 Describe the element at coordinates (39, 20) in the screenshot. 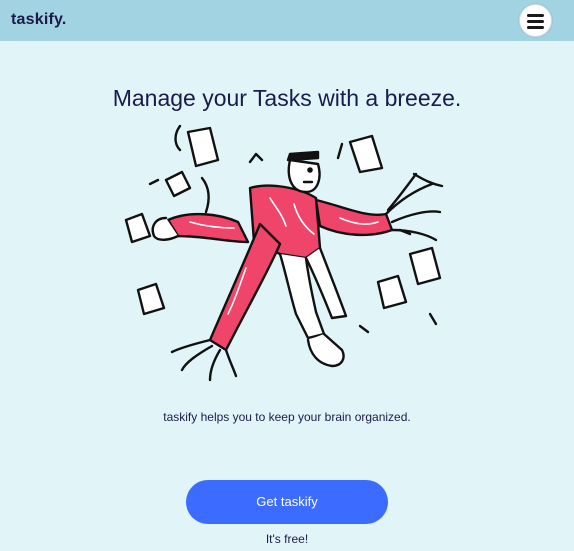

I see `brand-logo: taskify.` at that location.